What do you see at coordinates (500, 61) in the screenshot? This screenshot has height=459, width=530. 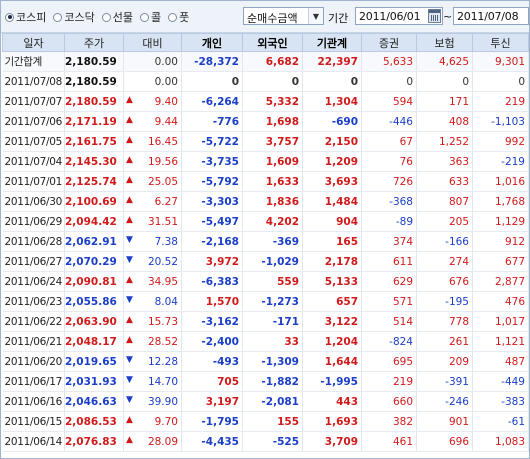 I see `cell-trust: 9,301` at bounding box center [500, 61].